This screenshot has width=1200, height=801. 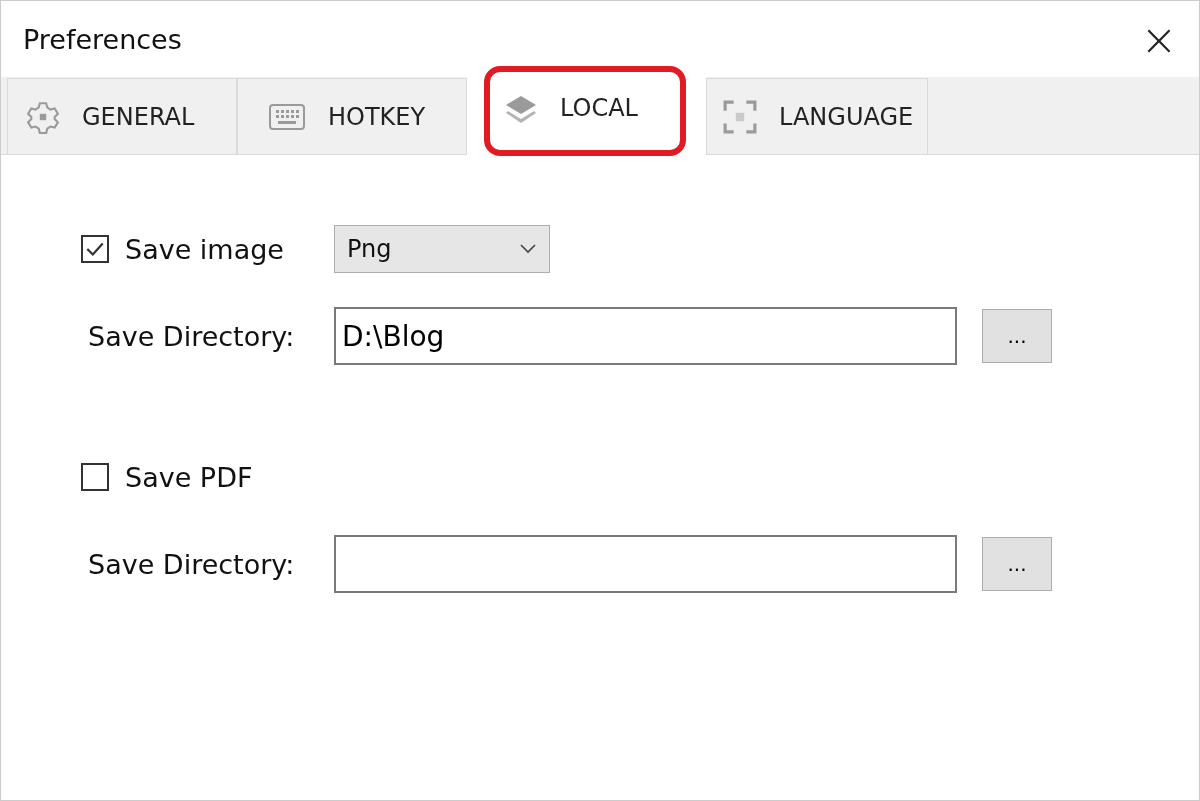 I want to click on checkbox-label: Save image, so click(x=204, y=249).